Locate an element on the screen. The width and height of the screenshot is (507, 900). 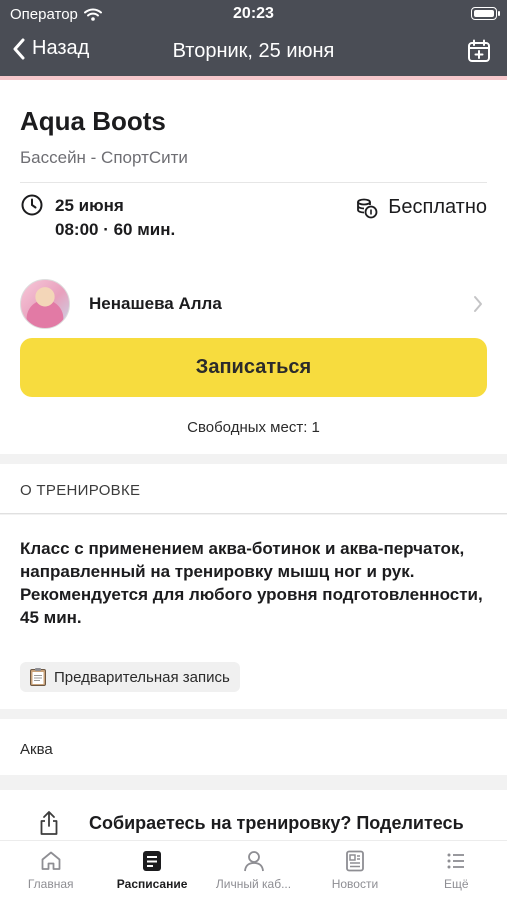
chevron-left-icon is located at coordinates (19, 48).